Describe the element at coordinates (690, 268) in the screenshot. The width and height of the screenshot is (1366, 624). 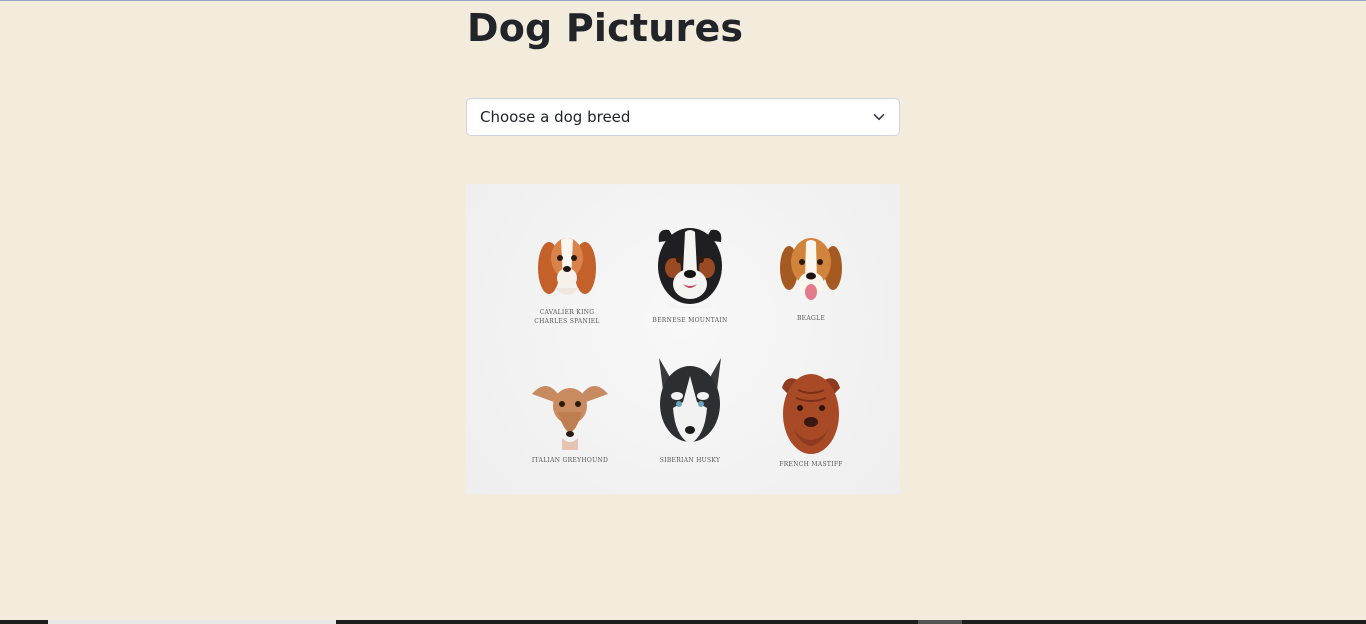
I see `bernese-dog-icon` at that location.